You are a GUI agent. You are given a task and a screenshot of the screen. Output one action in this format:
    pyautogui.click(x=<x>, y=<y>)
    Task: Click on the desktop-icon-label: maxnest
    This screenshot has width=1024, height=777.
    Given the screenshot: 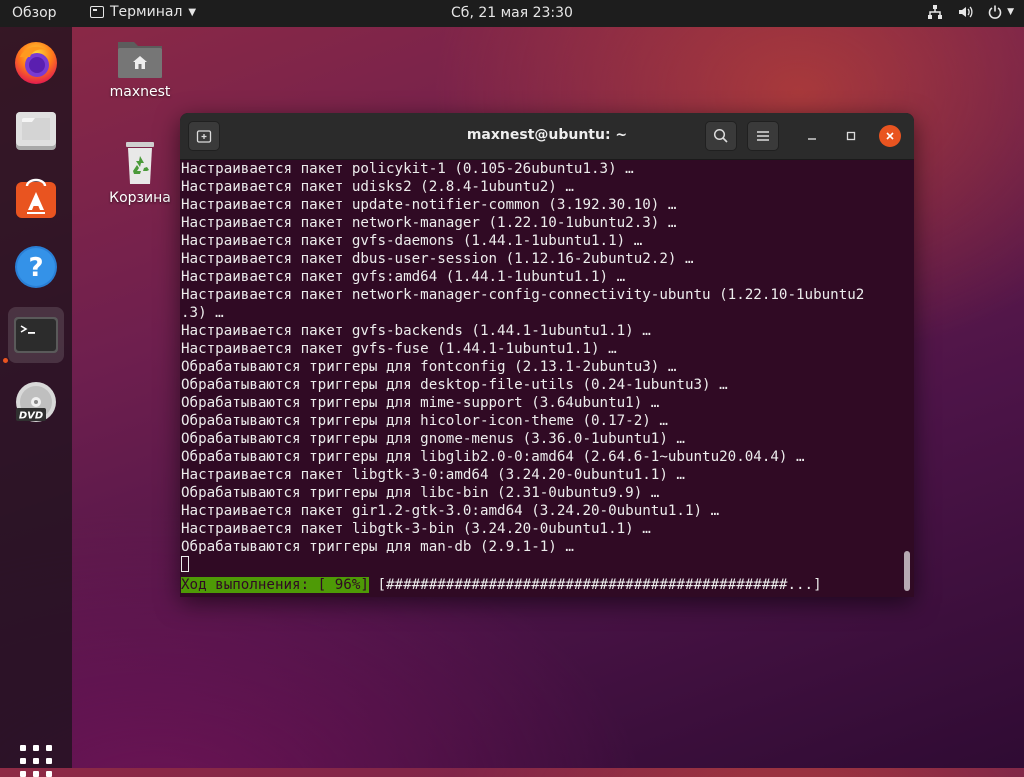 What is the action you would take?
    pyautogui.click(x=140, y=92)
    